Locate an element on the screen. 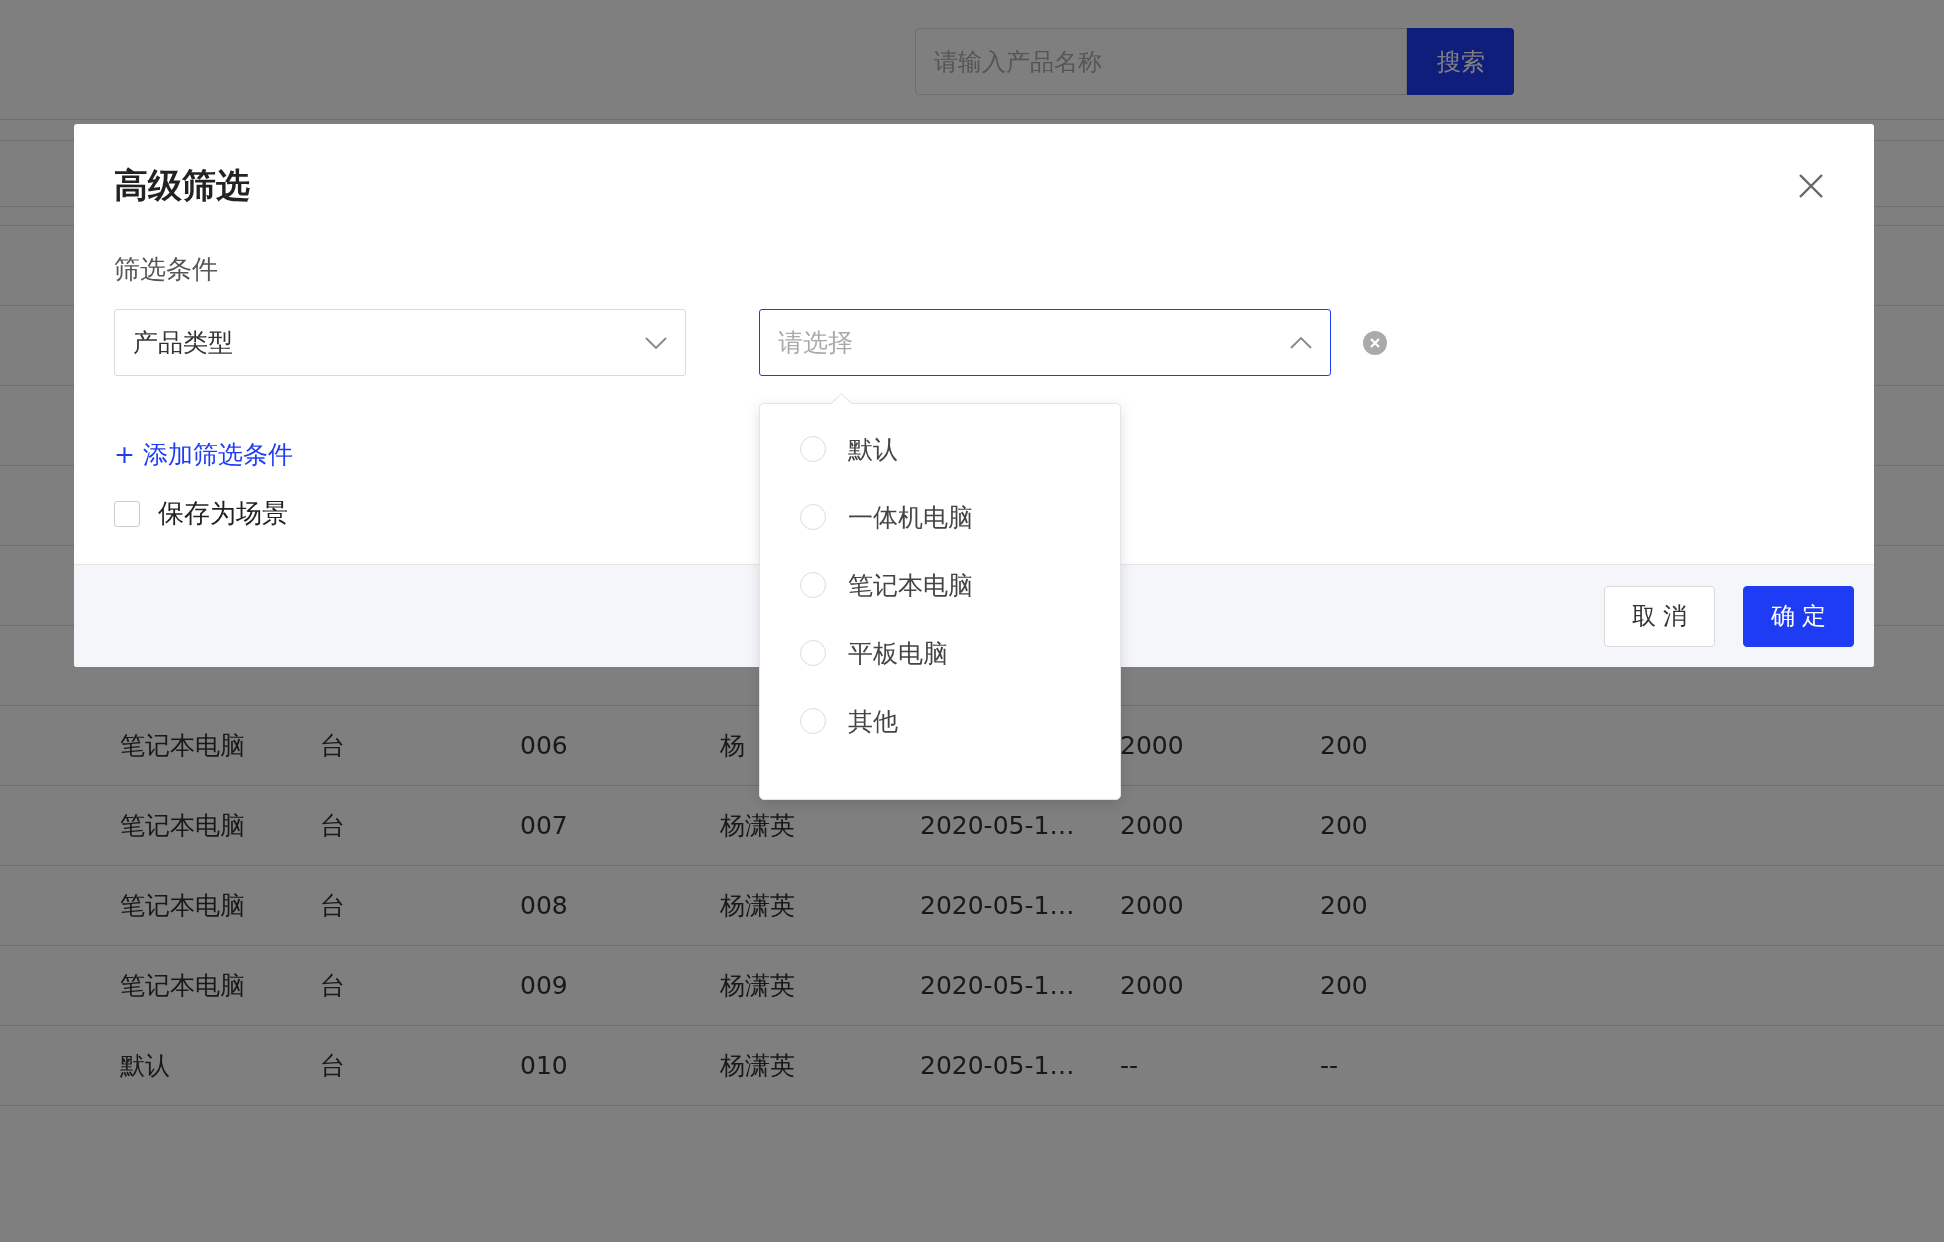  clear-icon is located at coordinates (1375, 342).